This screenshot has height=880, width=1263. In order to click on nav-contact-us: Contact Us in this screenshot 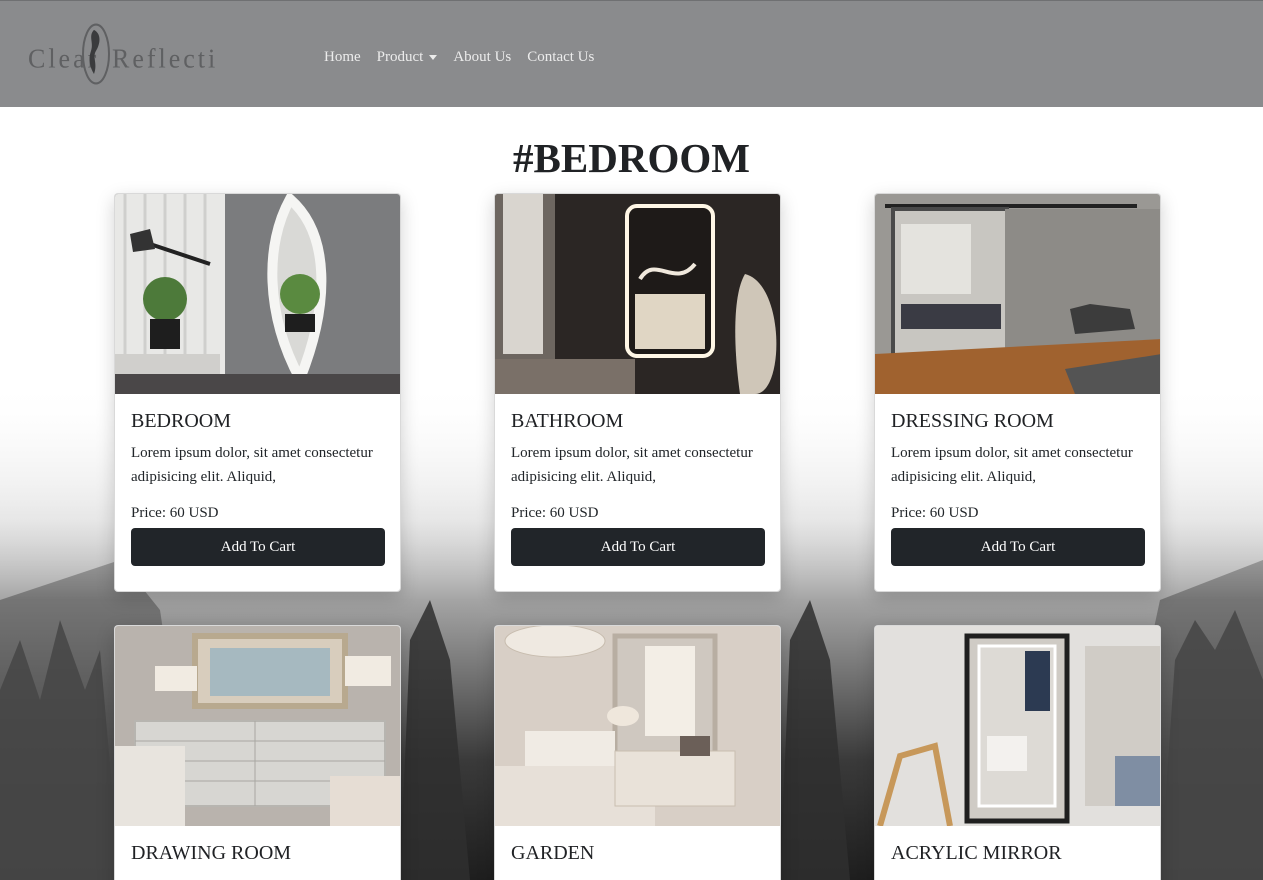, I will do `click(560, 57)`.